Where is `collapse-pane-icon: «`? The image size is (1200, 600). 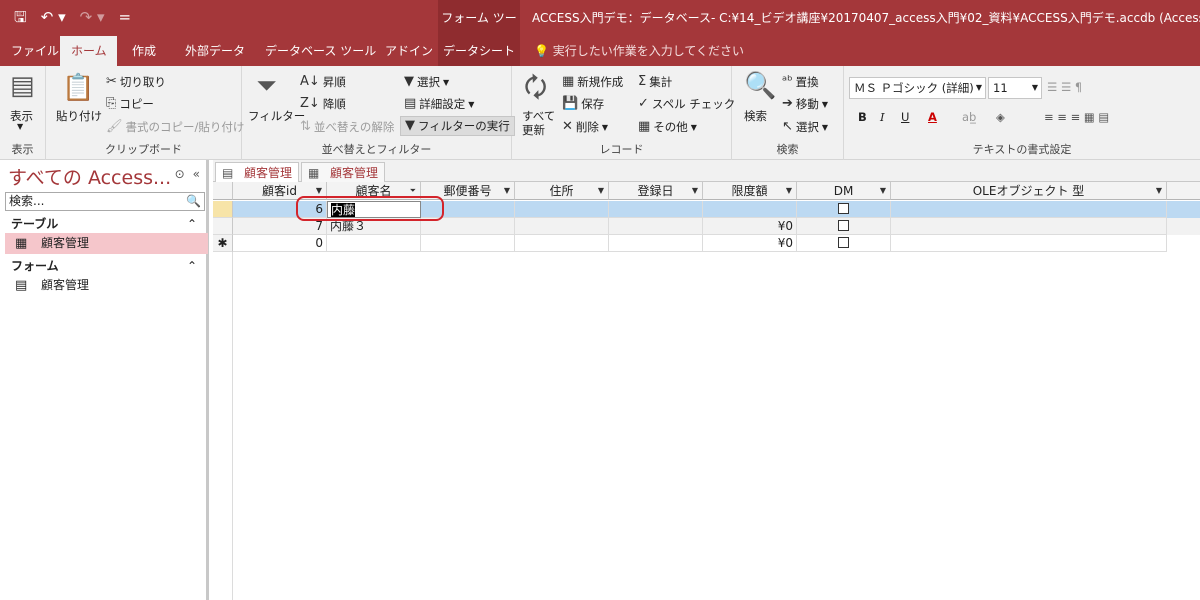 collapse-pane-icon: « is located at coordinates (196, 174).